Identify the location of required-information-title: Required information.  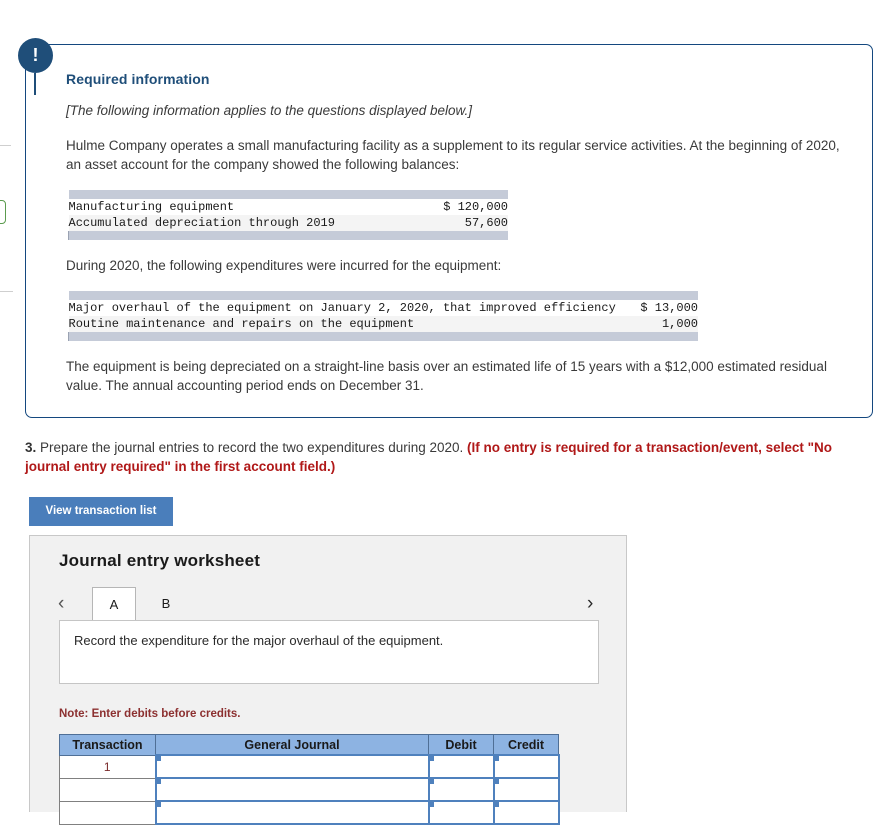
(138, 79).